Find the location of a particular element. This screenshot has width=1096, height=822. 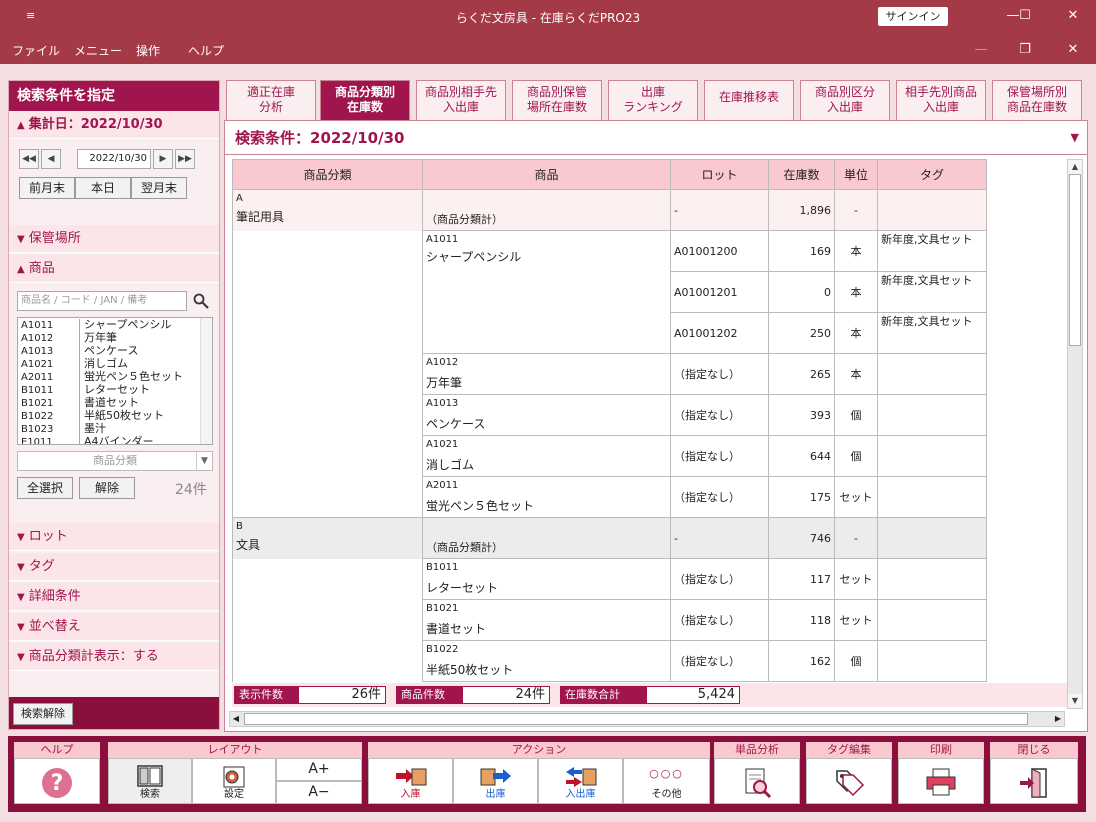

tag-group-label: タグ編集 is located at coordinates (849, 750).